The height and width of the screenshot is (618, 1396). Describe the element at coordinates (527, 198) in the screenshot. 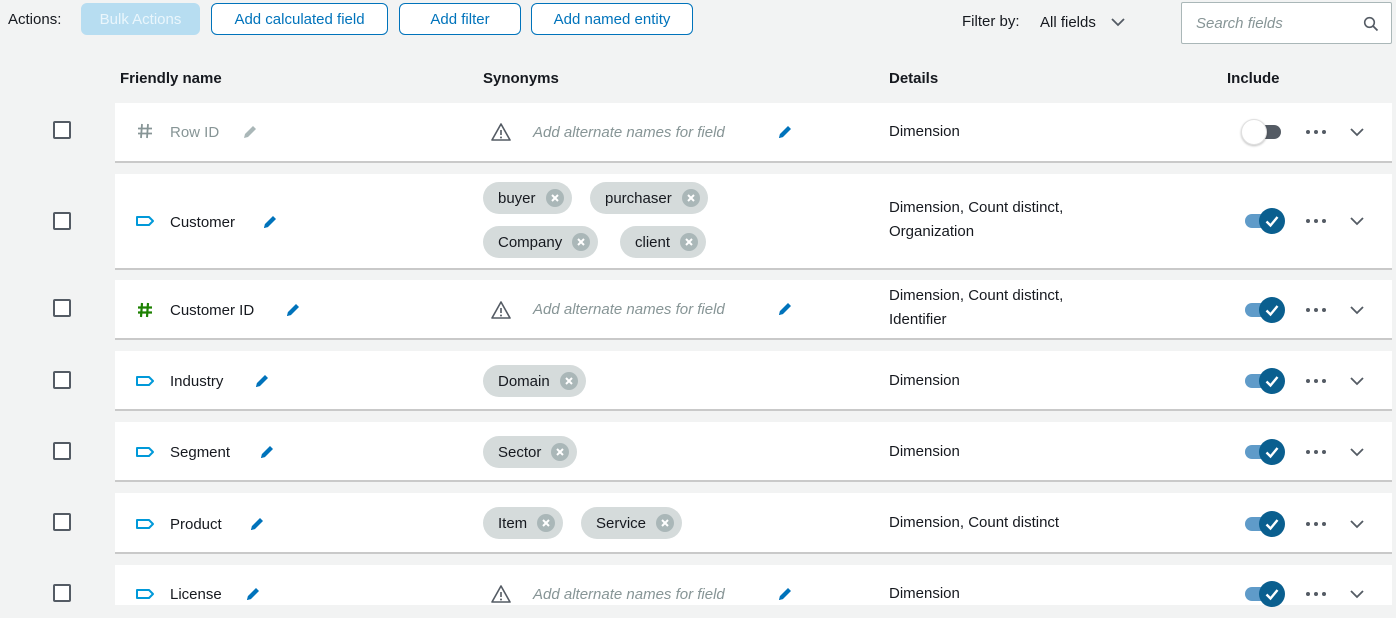

I see `synonym-chip: buyer` at that location.